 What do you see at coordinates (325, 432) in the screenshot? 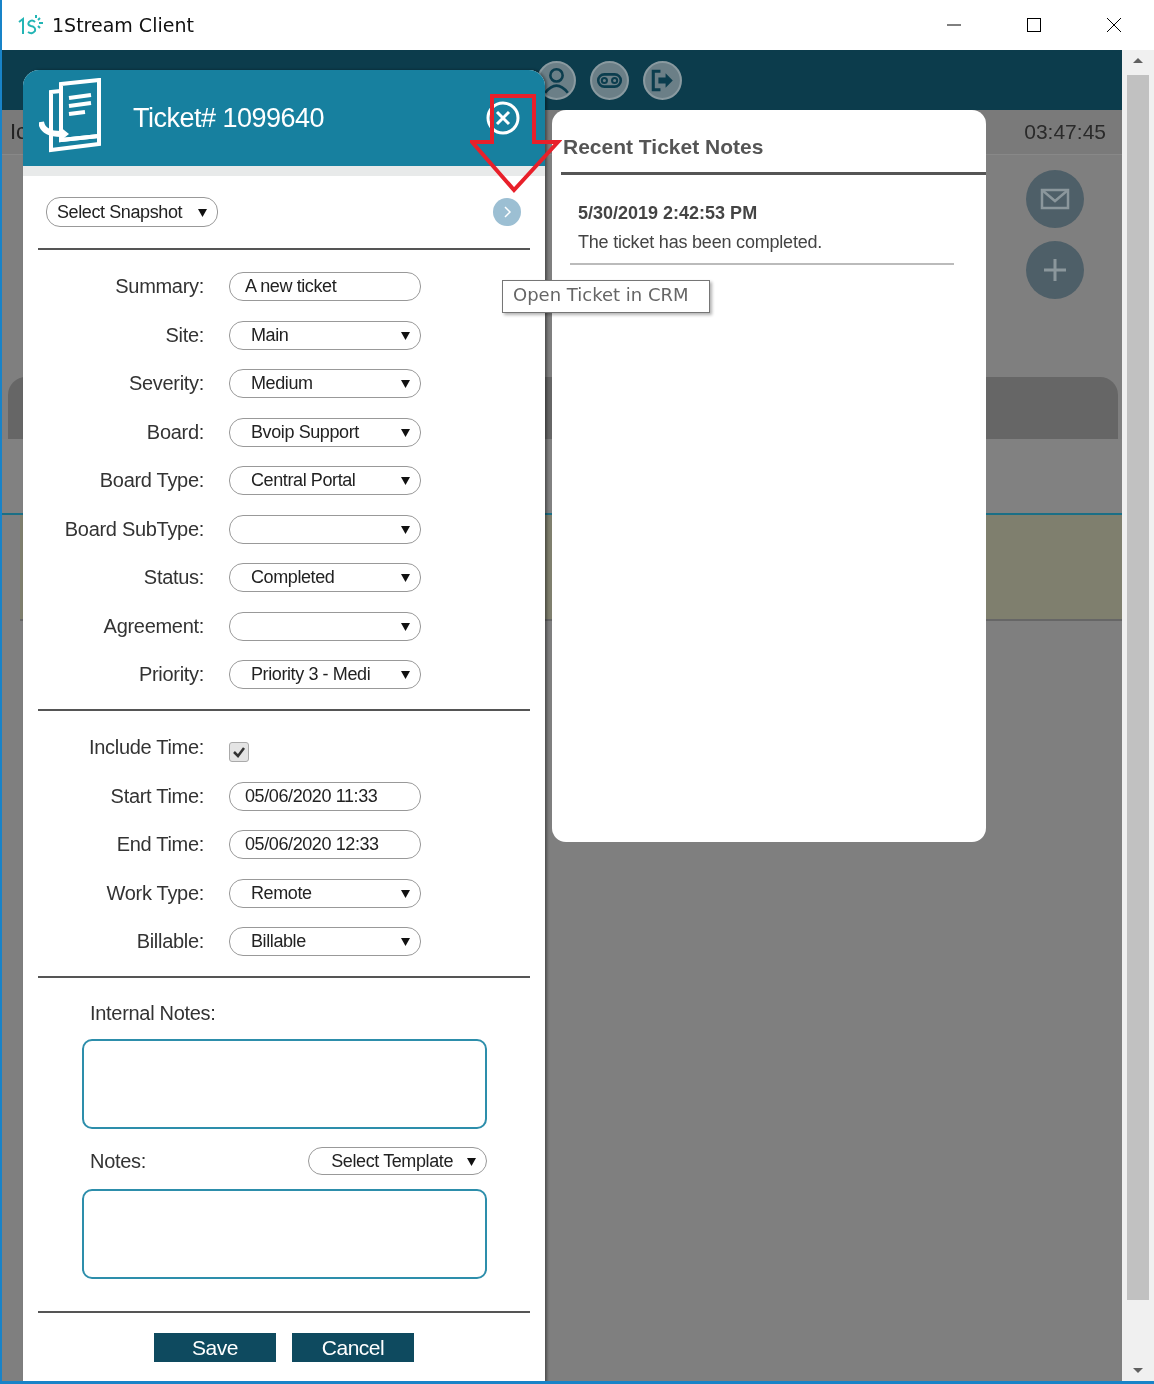
I see `dropdown: Bvoip Support` at bounding box center [325, 432].